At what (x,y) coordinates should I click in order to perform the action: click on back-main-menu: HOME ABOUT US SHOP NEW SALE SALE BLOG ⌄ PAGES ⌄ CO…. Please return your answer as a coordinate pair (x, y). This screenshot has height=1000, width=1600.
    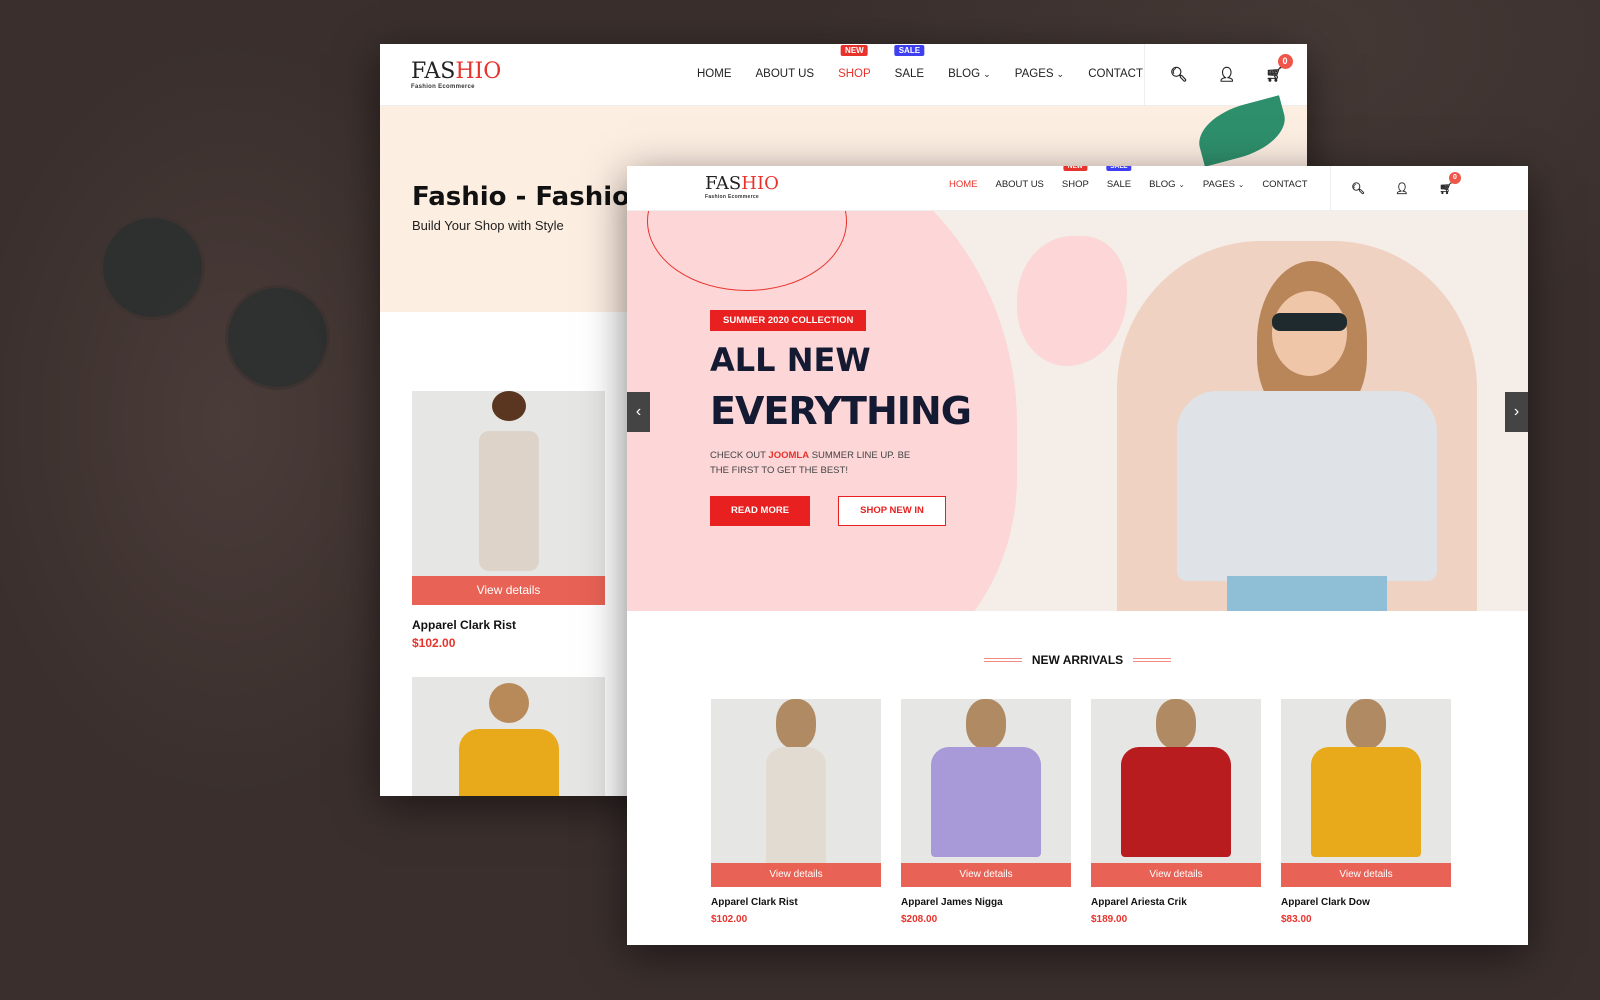
    Looking at the image, I should click on (920, 62).